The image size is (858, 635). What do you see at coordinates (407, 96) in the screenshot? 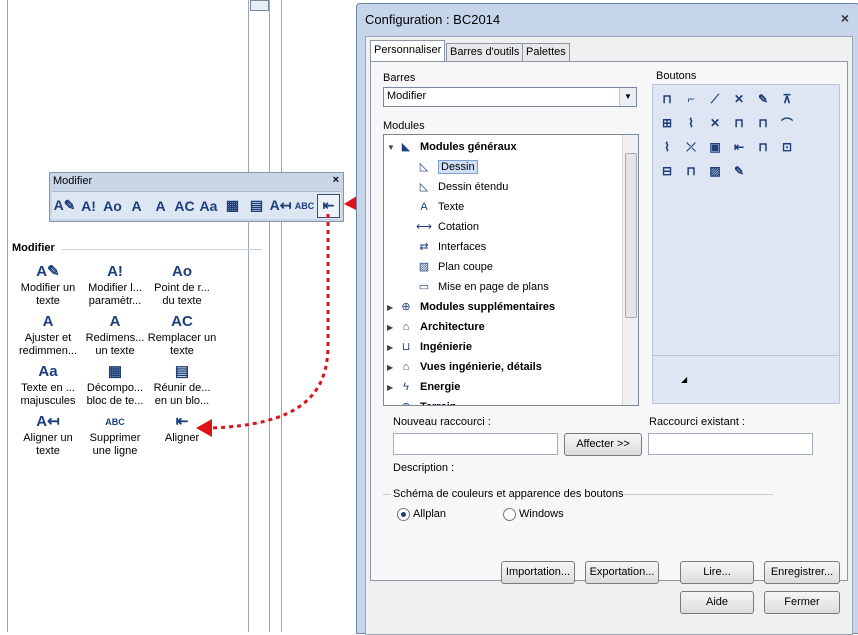
I see `barres-value: Modifier` at bounding box center [407, 96].